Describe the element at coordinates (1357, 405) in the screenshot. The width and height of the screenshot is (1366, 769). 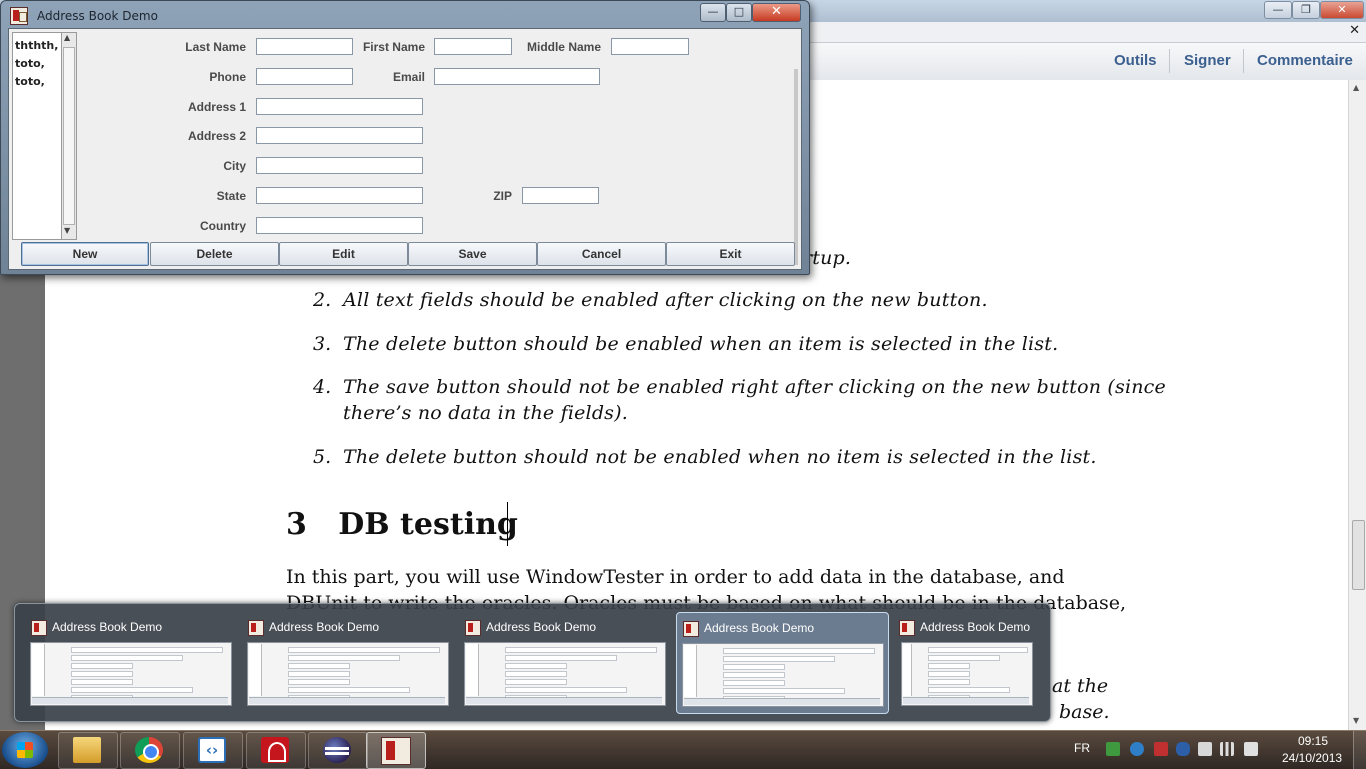
I see `document-scrollbar: ▲ ▼` at that location.